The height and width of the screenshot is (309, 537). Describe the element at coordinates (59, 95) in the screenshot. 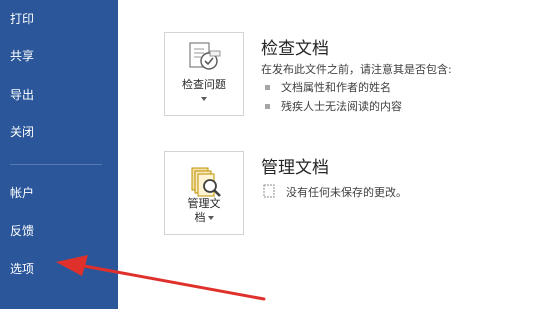

I see `nav-item-export: 导出` at that location.